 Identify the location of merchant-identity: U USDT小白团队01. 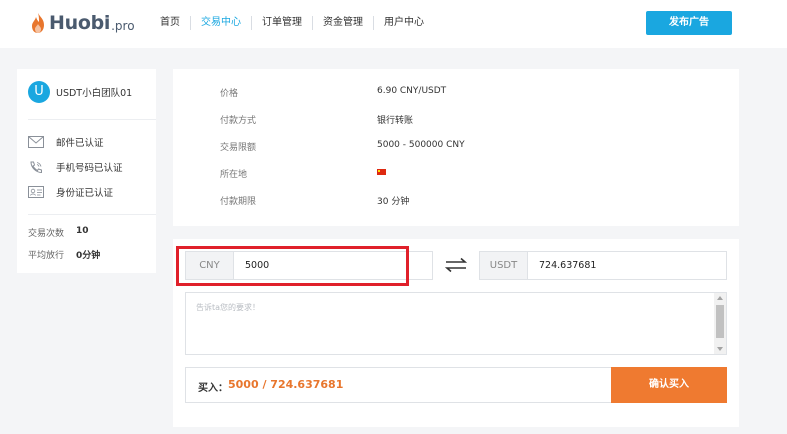
(80, 92).